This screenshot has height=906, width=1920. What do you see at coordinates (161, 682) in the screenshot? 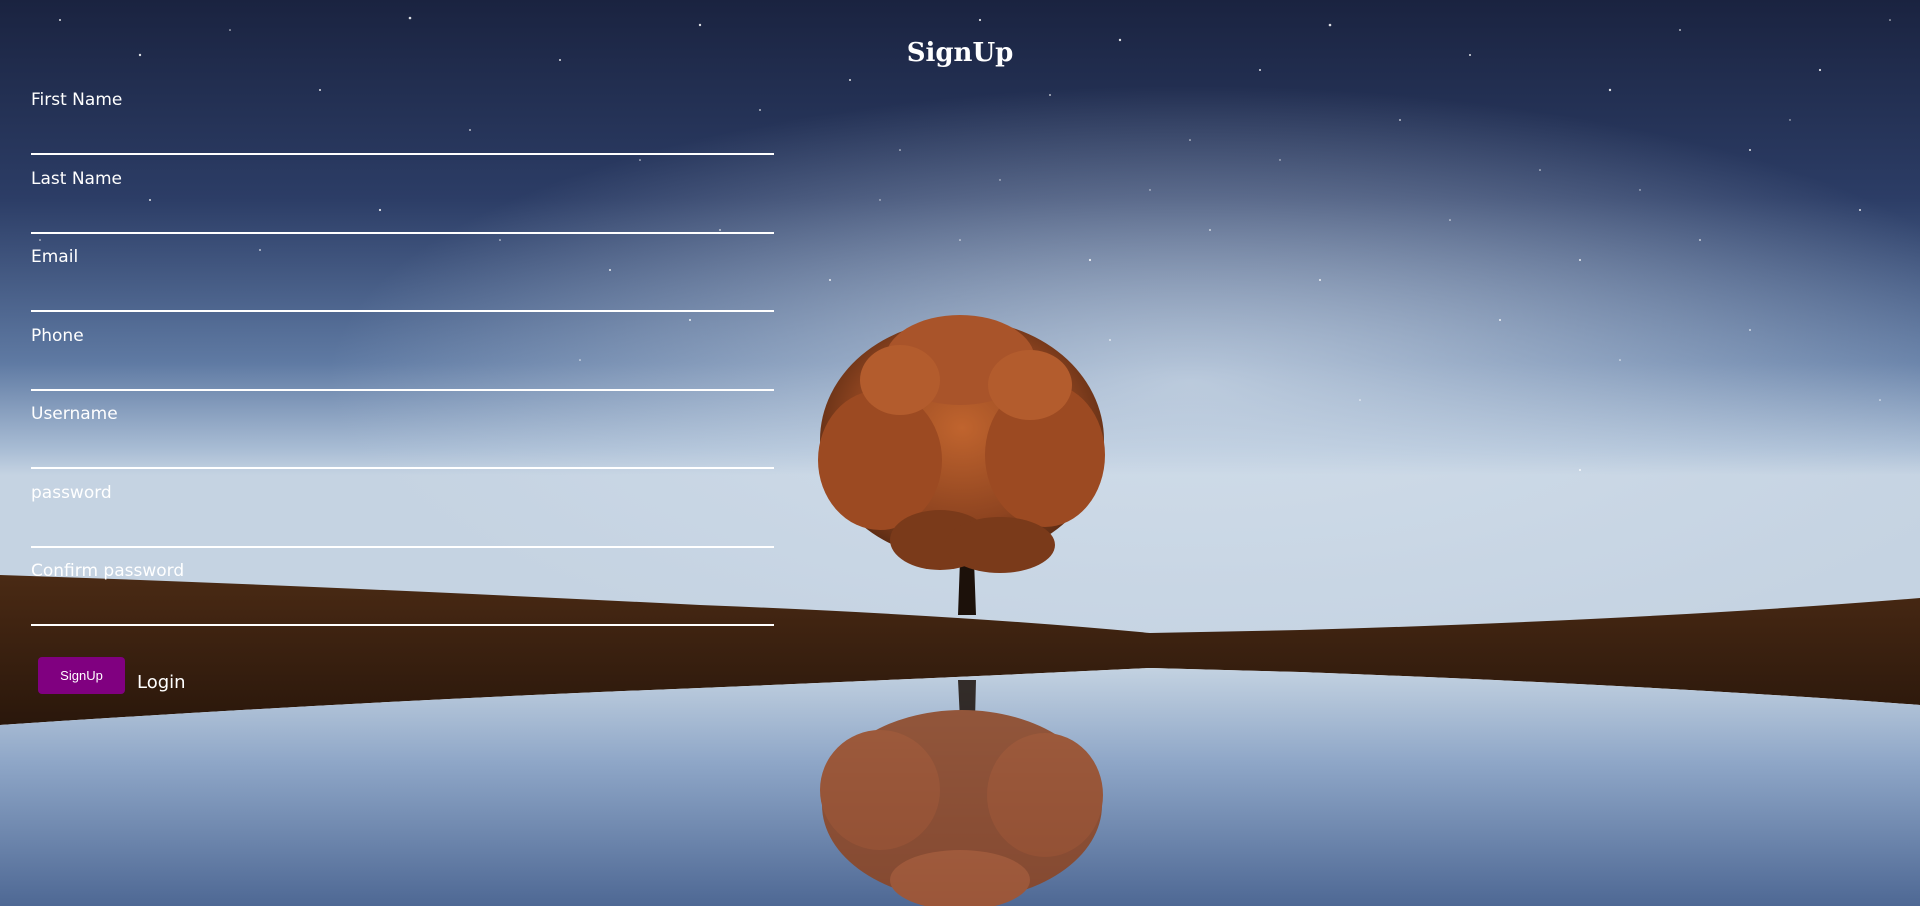
I see `login-link: Login` at bounding box center [161, 682].